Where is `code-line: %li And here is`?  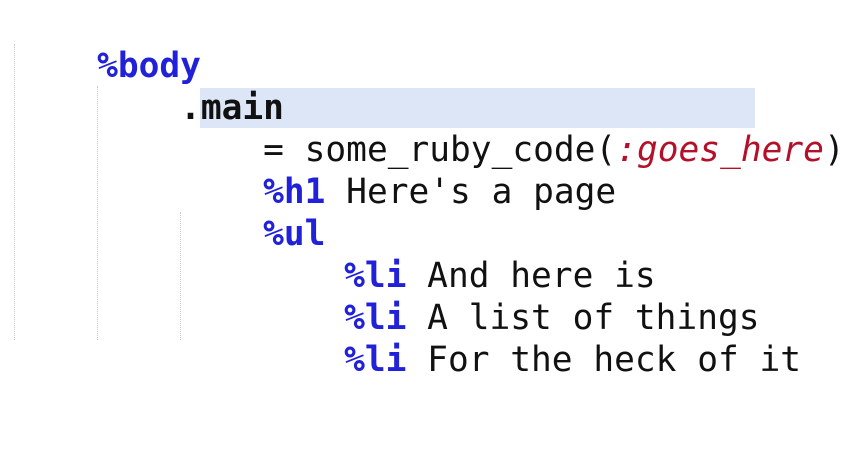
code-line: %li And here is is located at coordinates (458, 254).